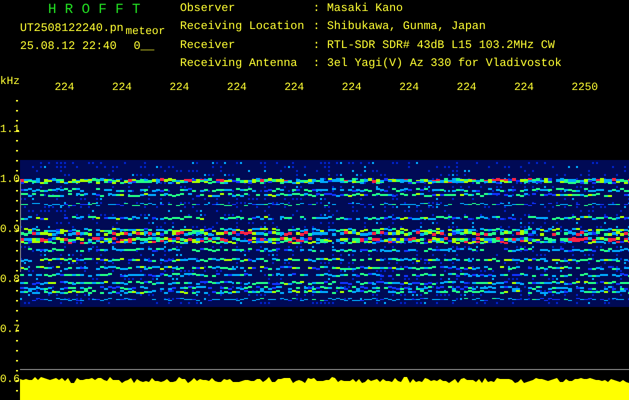 This screenshot has height=400, width=629. What do you see at coordinates (94, 10) in the screenshot?
I see `app-title: H R O F F T` at bounding box center [94, 10].